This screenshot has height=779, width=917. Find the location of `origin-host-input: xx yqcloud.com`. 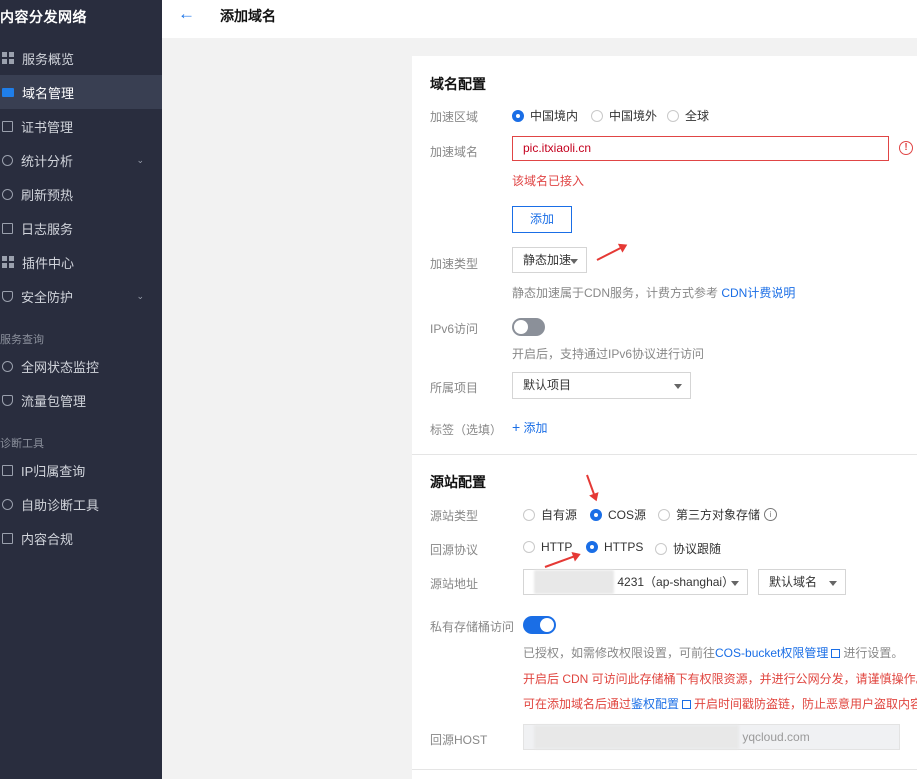

origin-host-input: xx yqcloud.com is located at coordinates (711, 737).